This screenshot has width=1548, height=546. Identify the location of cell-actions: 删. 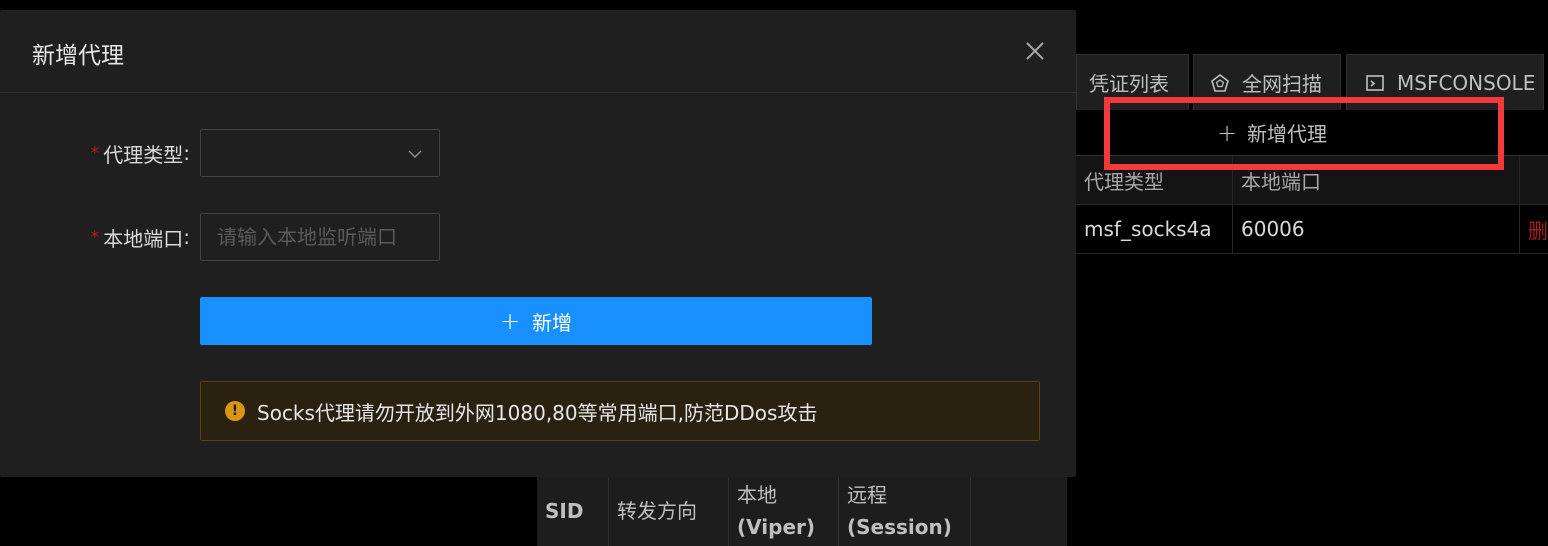
(1534, 229).